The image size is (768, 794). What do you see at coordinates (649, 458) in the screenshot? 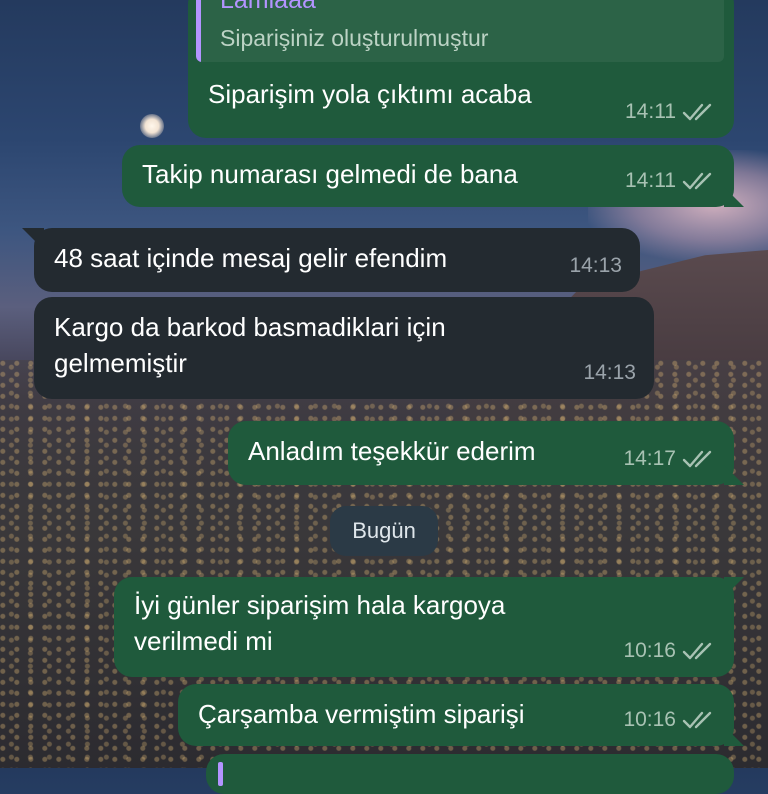
I see `message-time: 14:17` at bounding box center [649, 458].